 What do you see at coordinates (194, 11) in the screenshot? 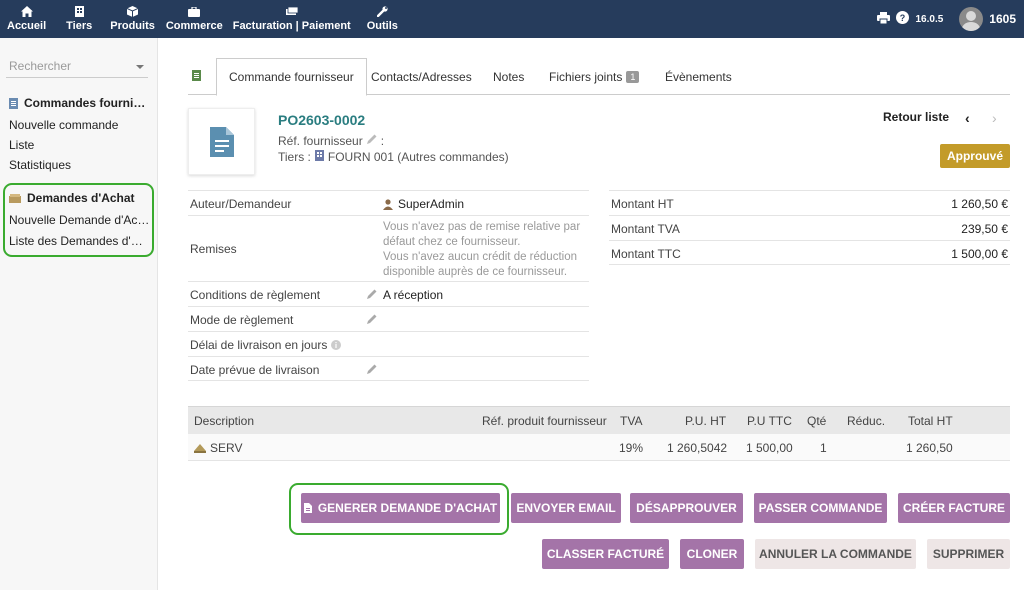
I see `briefcase-icon` at bounding box center [194, 11].